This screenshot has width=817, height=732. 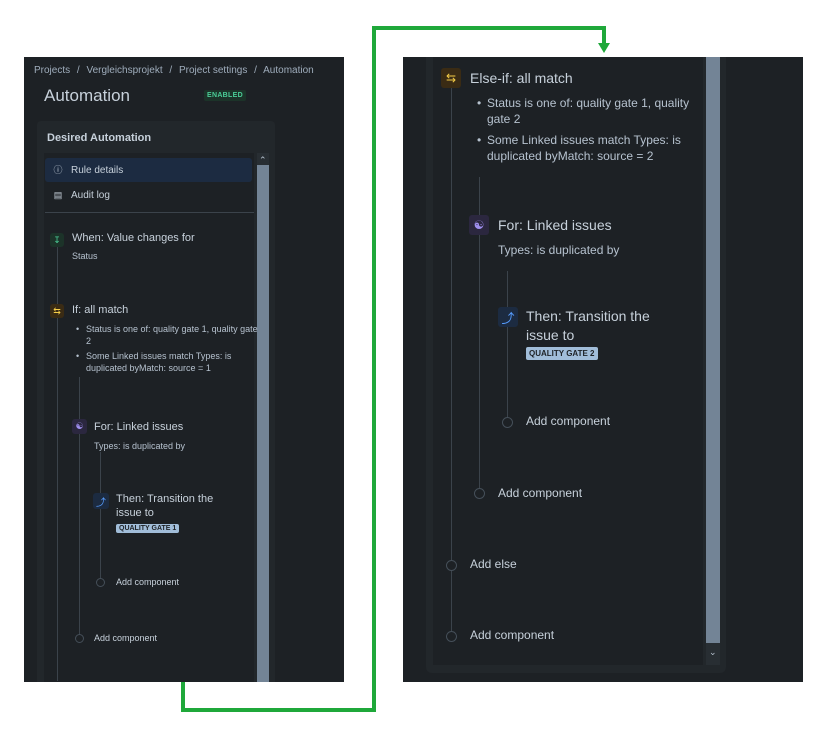 What do you see at coordinates (100, 310) in the screenshot?
I see `condition-title: If: all match` at bounding box center [100, 310].